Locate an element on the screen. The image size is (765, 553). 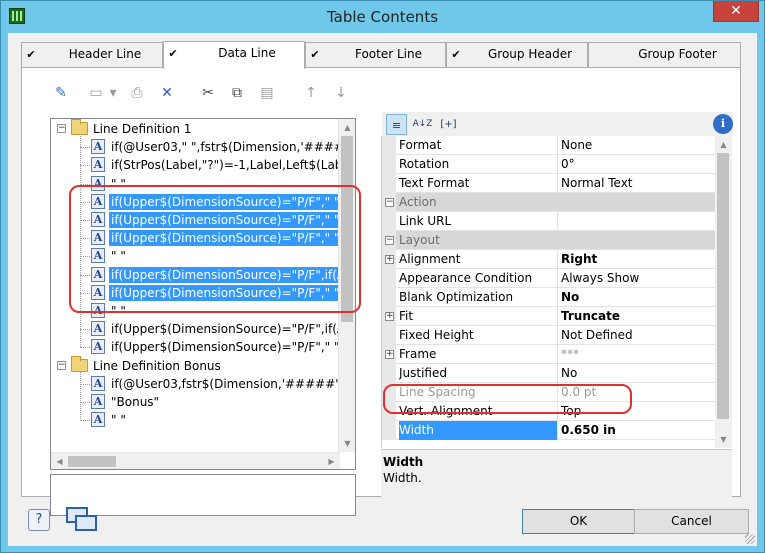
tab-header-line: ✔ Header Line is located at coordinates (92, 54).